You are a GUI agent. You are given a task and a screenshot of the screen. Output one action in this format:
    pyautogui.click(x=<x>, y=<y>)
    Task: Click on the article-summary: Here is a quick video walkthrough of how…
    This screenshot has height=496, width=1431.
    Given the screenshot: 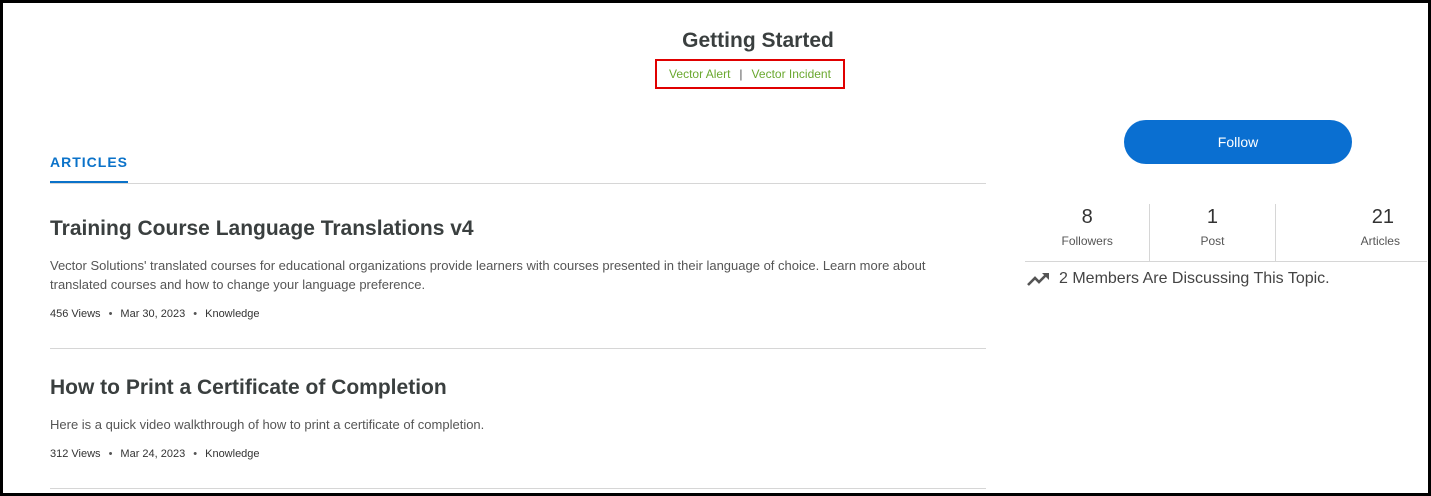 What is the action you would take?
    pyautogui.click(x=267, y=424)
    